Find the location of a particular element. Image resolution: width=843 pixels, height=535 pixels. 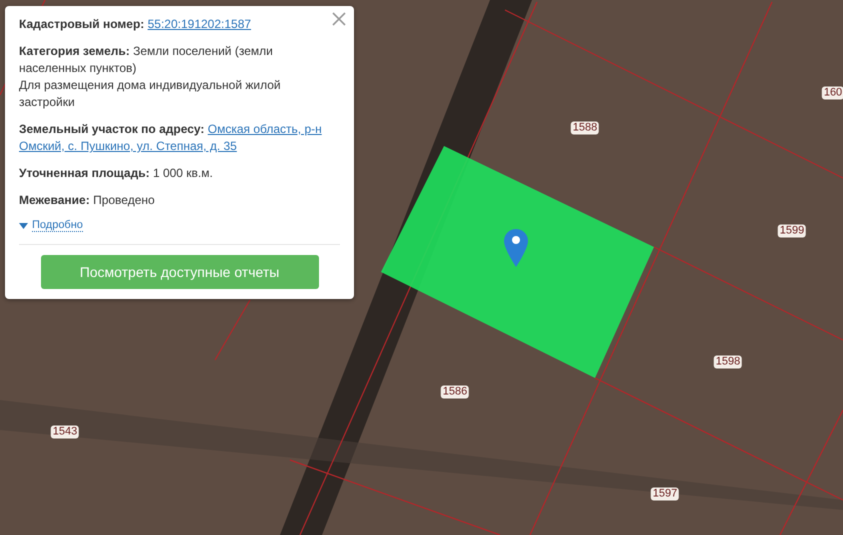

info-text: Категория земель: Земли поселений (земли населенных пунктов) is located at coordinates (146, 60).